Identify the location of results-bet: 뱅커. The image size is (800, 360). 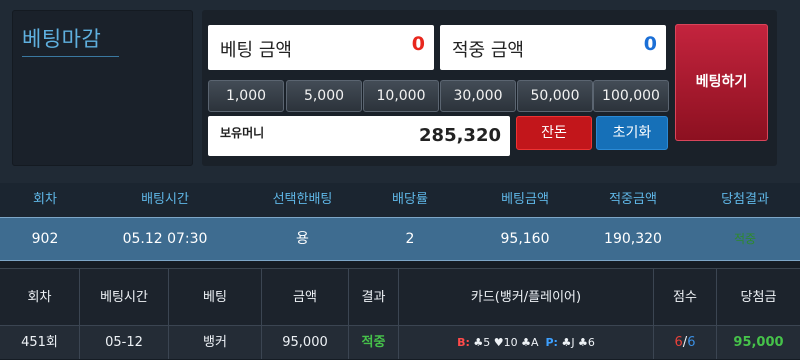
(215, 342).